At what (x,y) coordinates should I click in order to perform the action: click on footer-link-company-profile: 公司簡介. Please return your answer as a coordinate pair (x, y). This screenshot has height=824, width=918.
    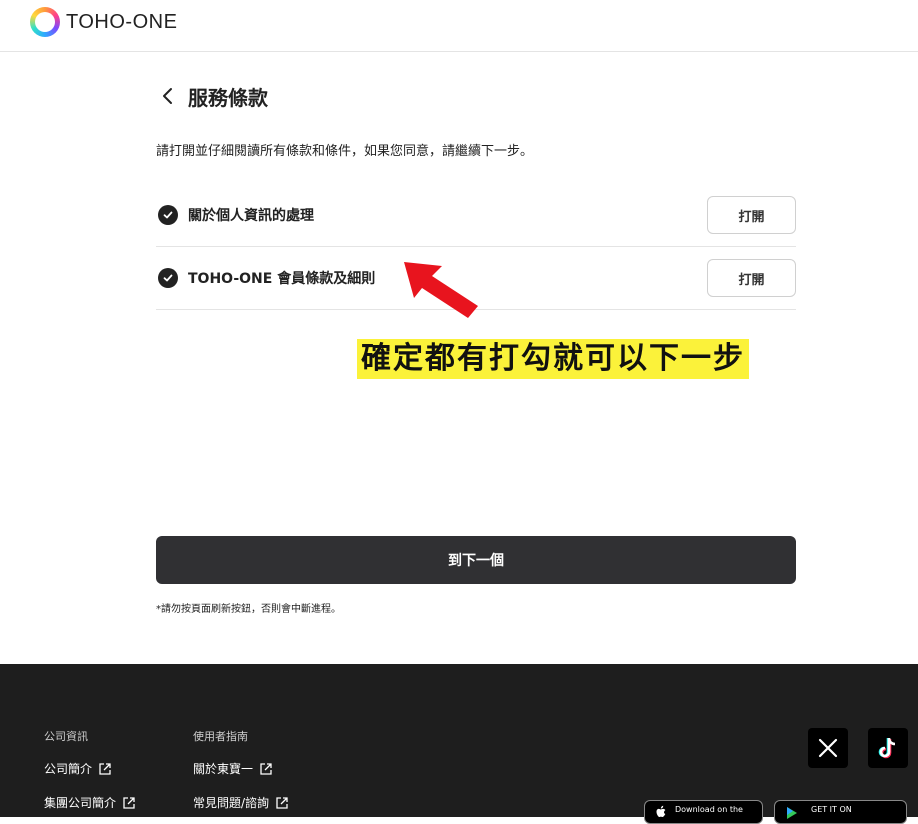
    Looking at the image, I should click on (78, 768).